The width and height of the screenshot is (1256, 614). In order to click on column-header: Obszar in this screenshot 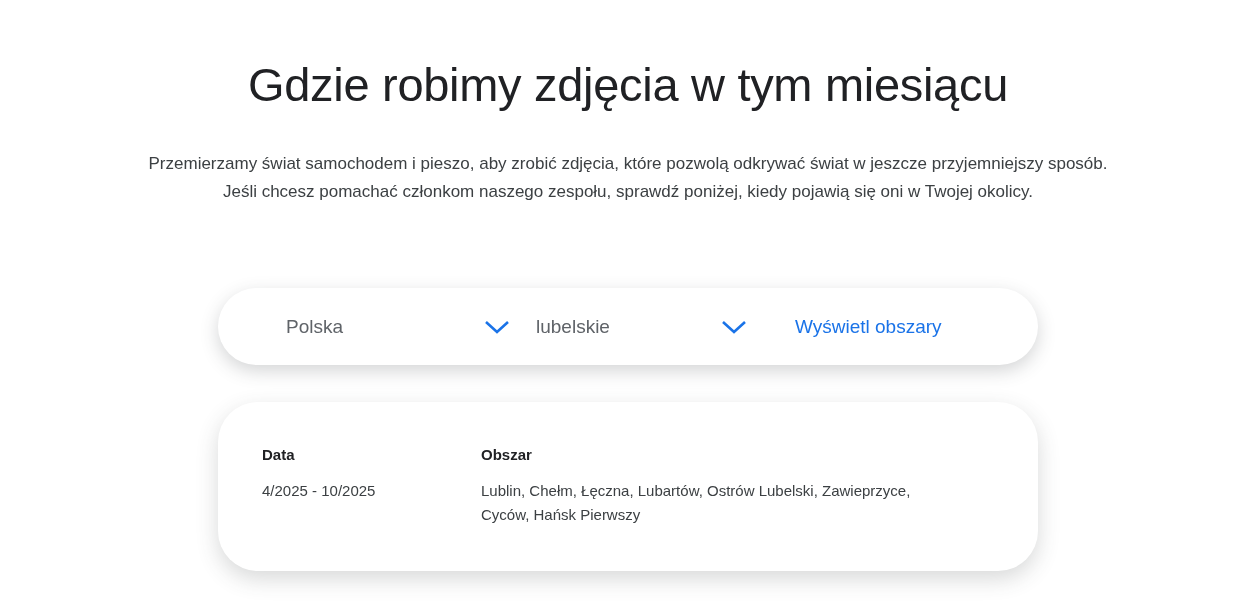, I will do `click(507, 454)`.